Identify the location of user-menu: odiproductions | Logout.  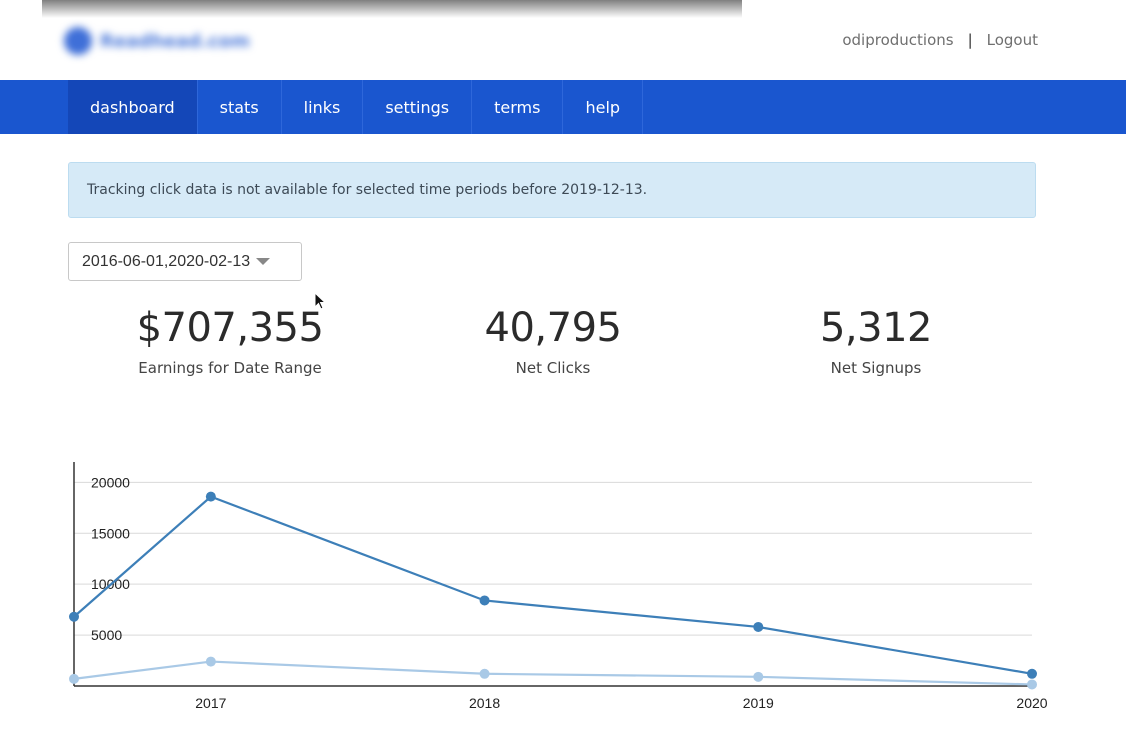
(940, 40).